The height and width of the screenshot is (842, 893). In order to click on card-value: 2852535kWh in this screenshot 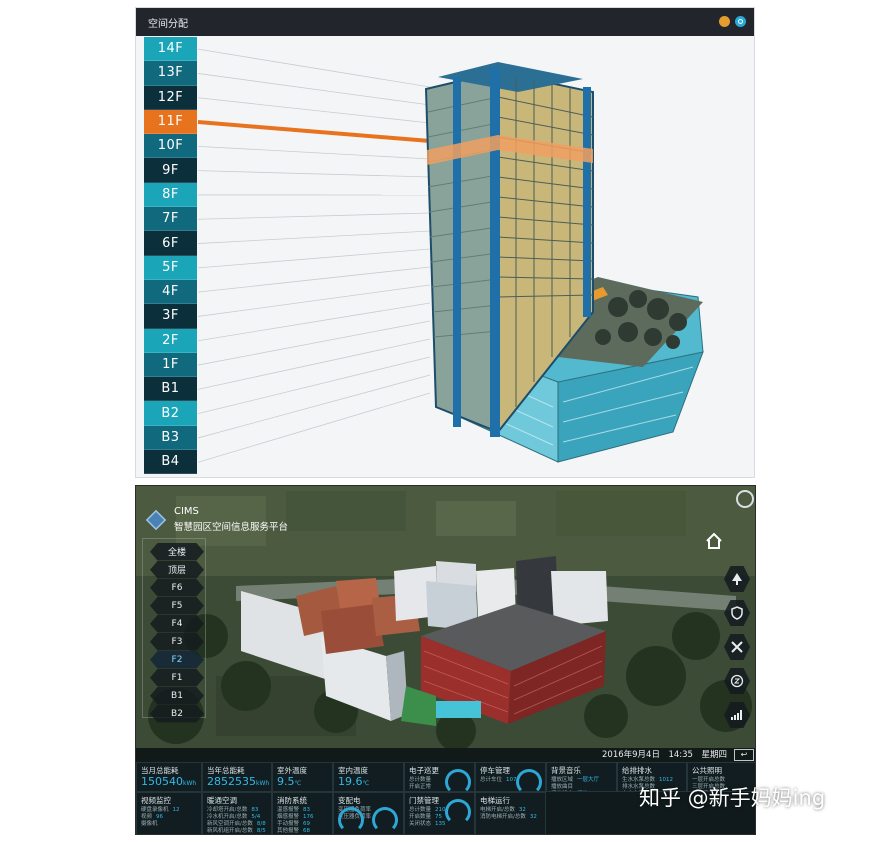, I will do `click(238, 781)`.